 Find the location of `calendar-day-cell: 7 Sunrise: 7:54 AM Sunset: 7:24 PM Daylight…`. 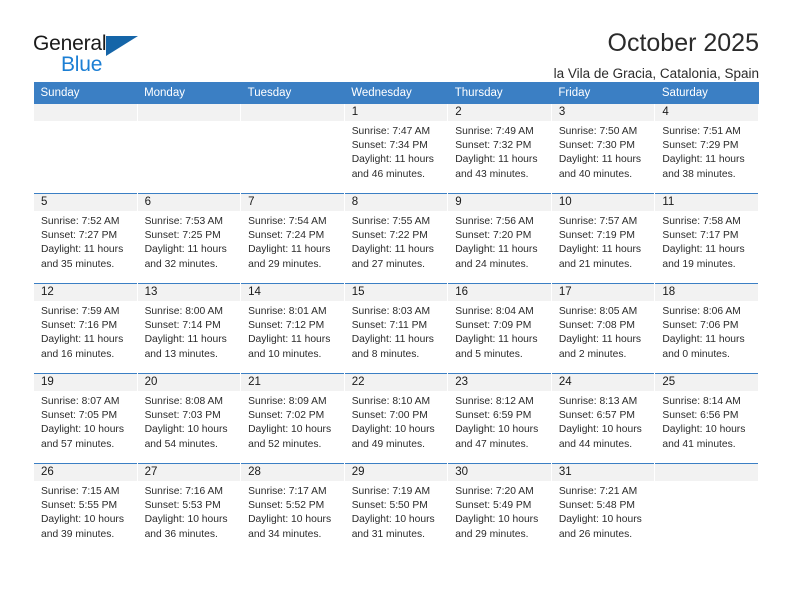

calendar-day-cell: 7 Sunrise: 7:54 AM Sunset: 7:24 PM Daylight… is located at coordinates (292, 238).